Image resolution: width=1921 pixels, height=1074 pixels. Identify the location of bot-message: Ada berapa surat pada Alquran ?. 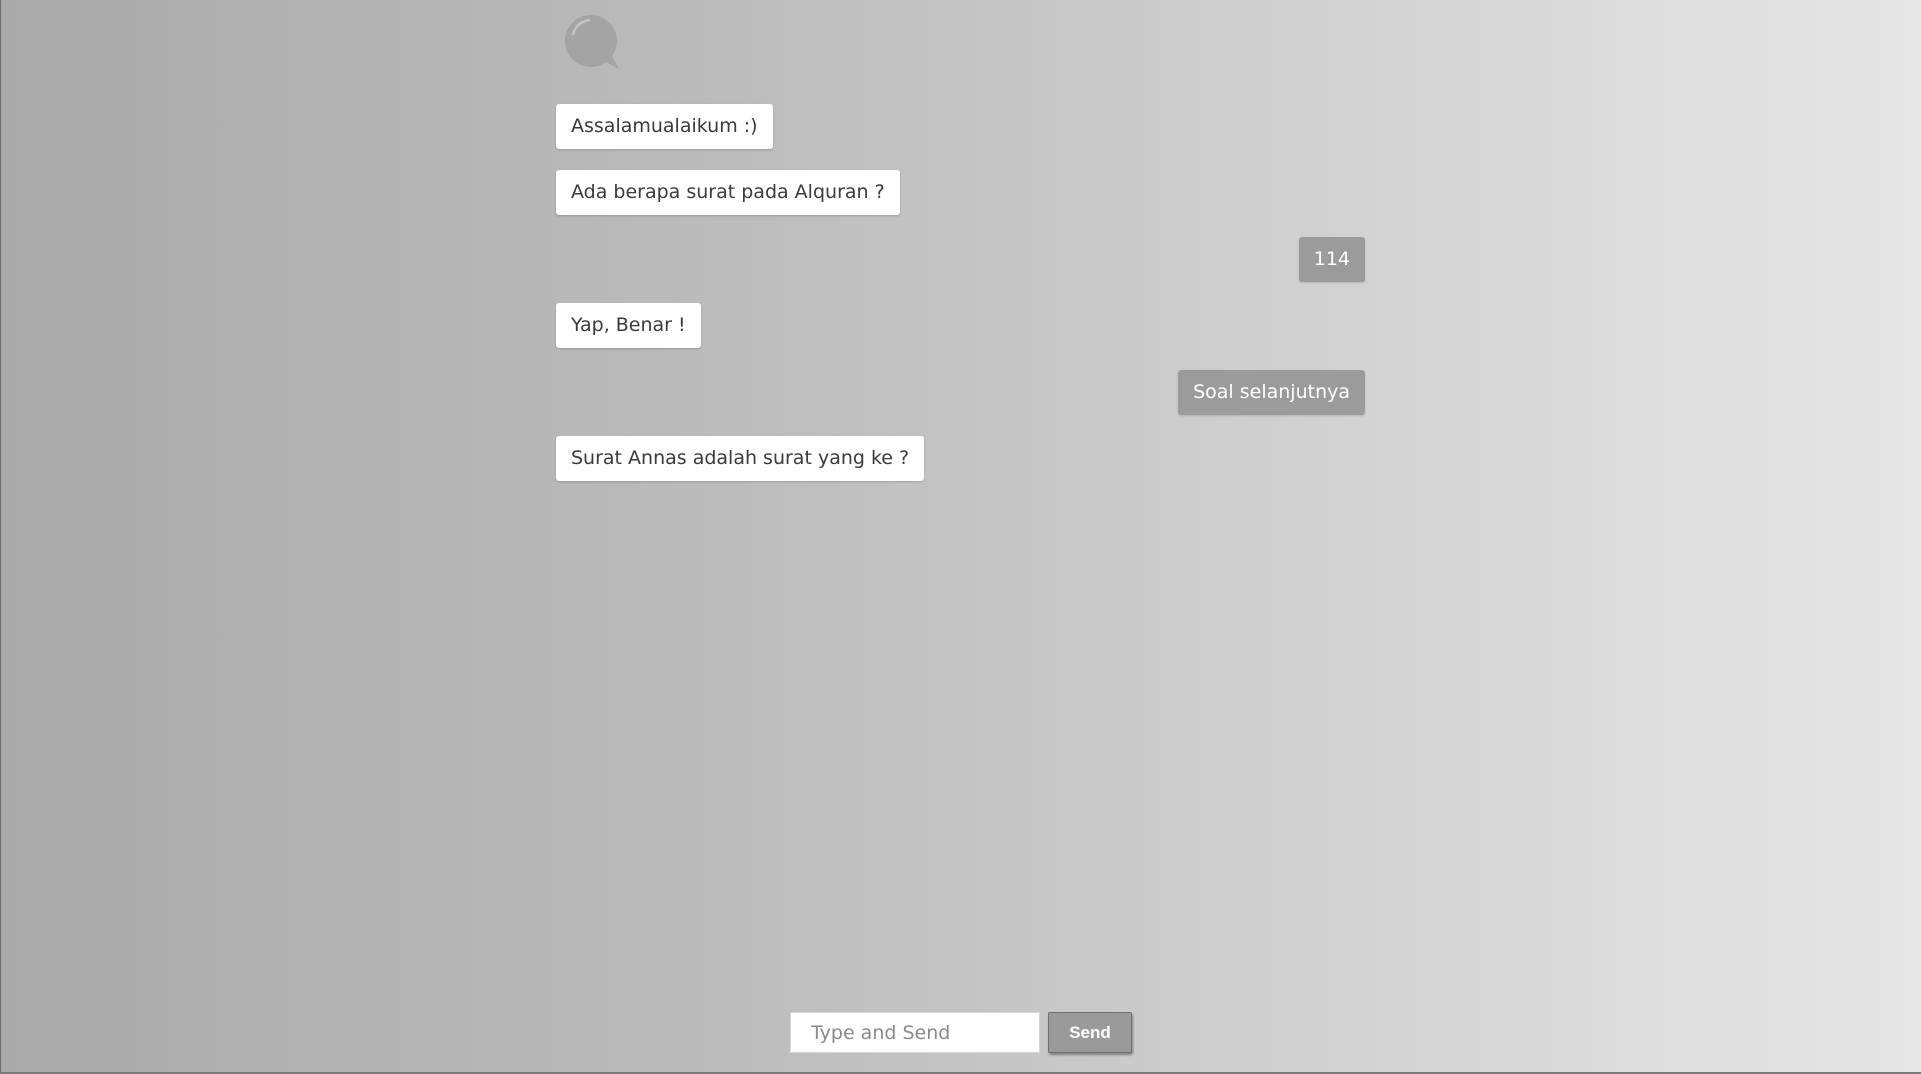
(728, 192).